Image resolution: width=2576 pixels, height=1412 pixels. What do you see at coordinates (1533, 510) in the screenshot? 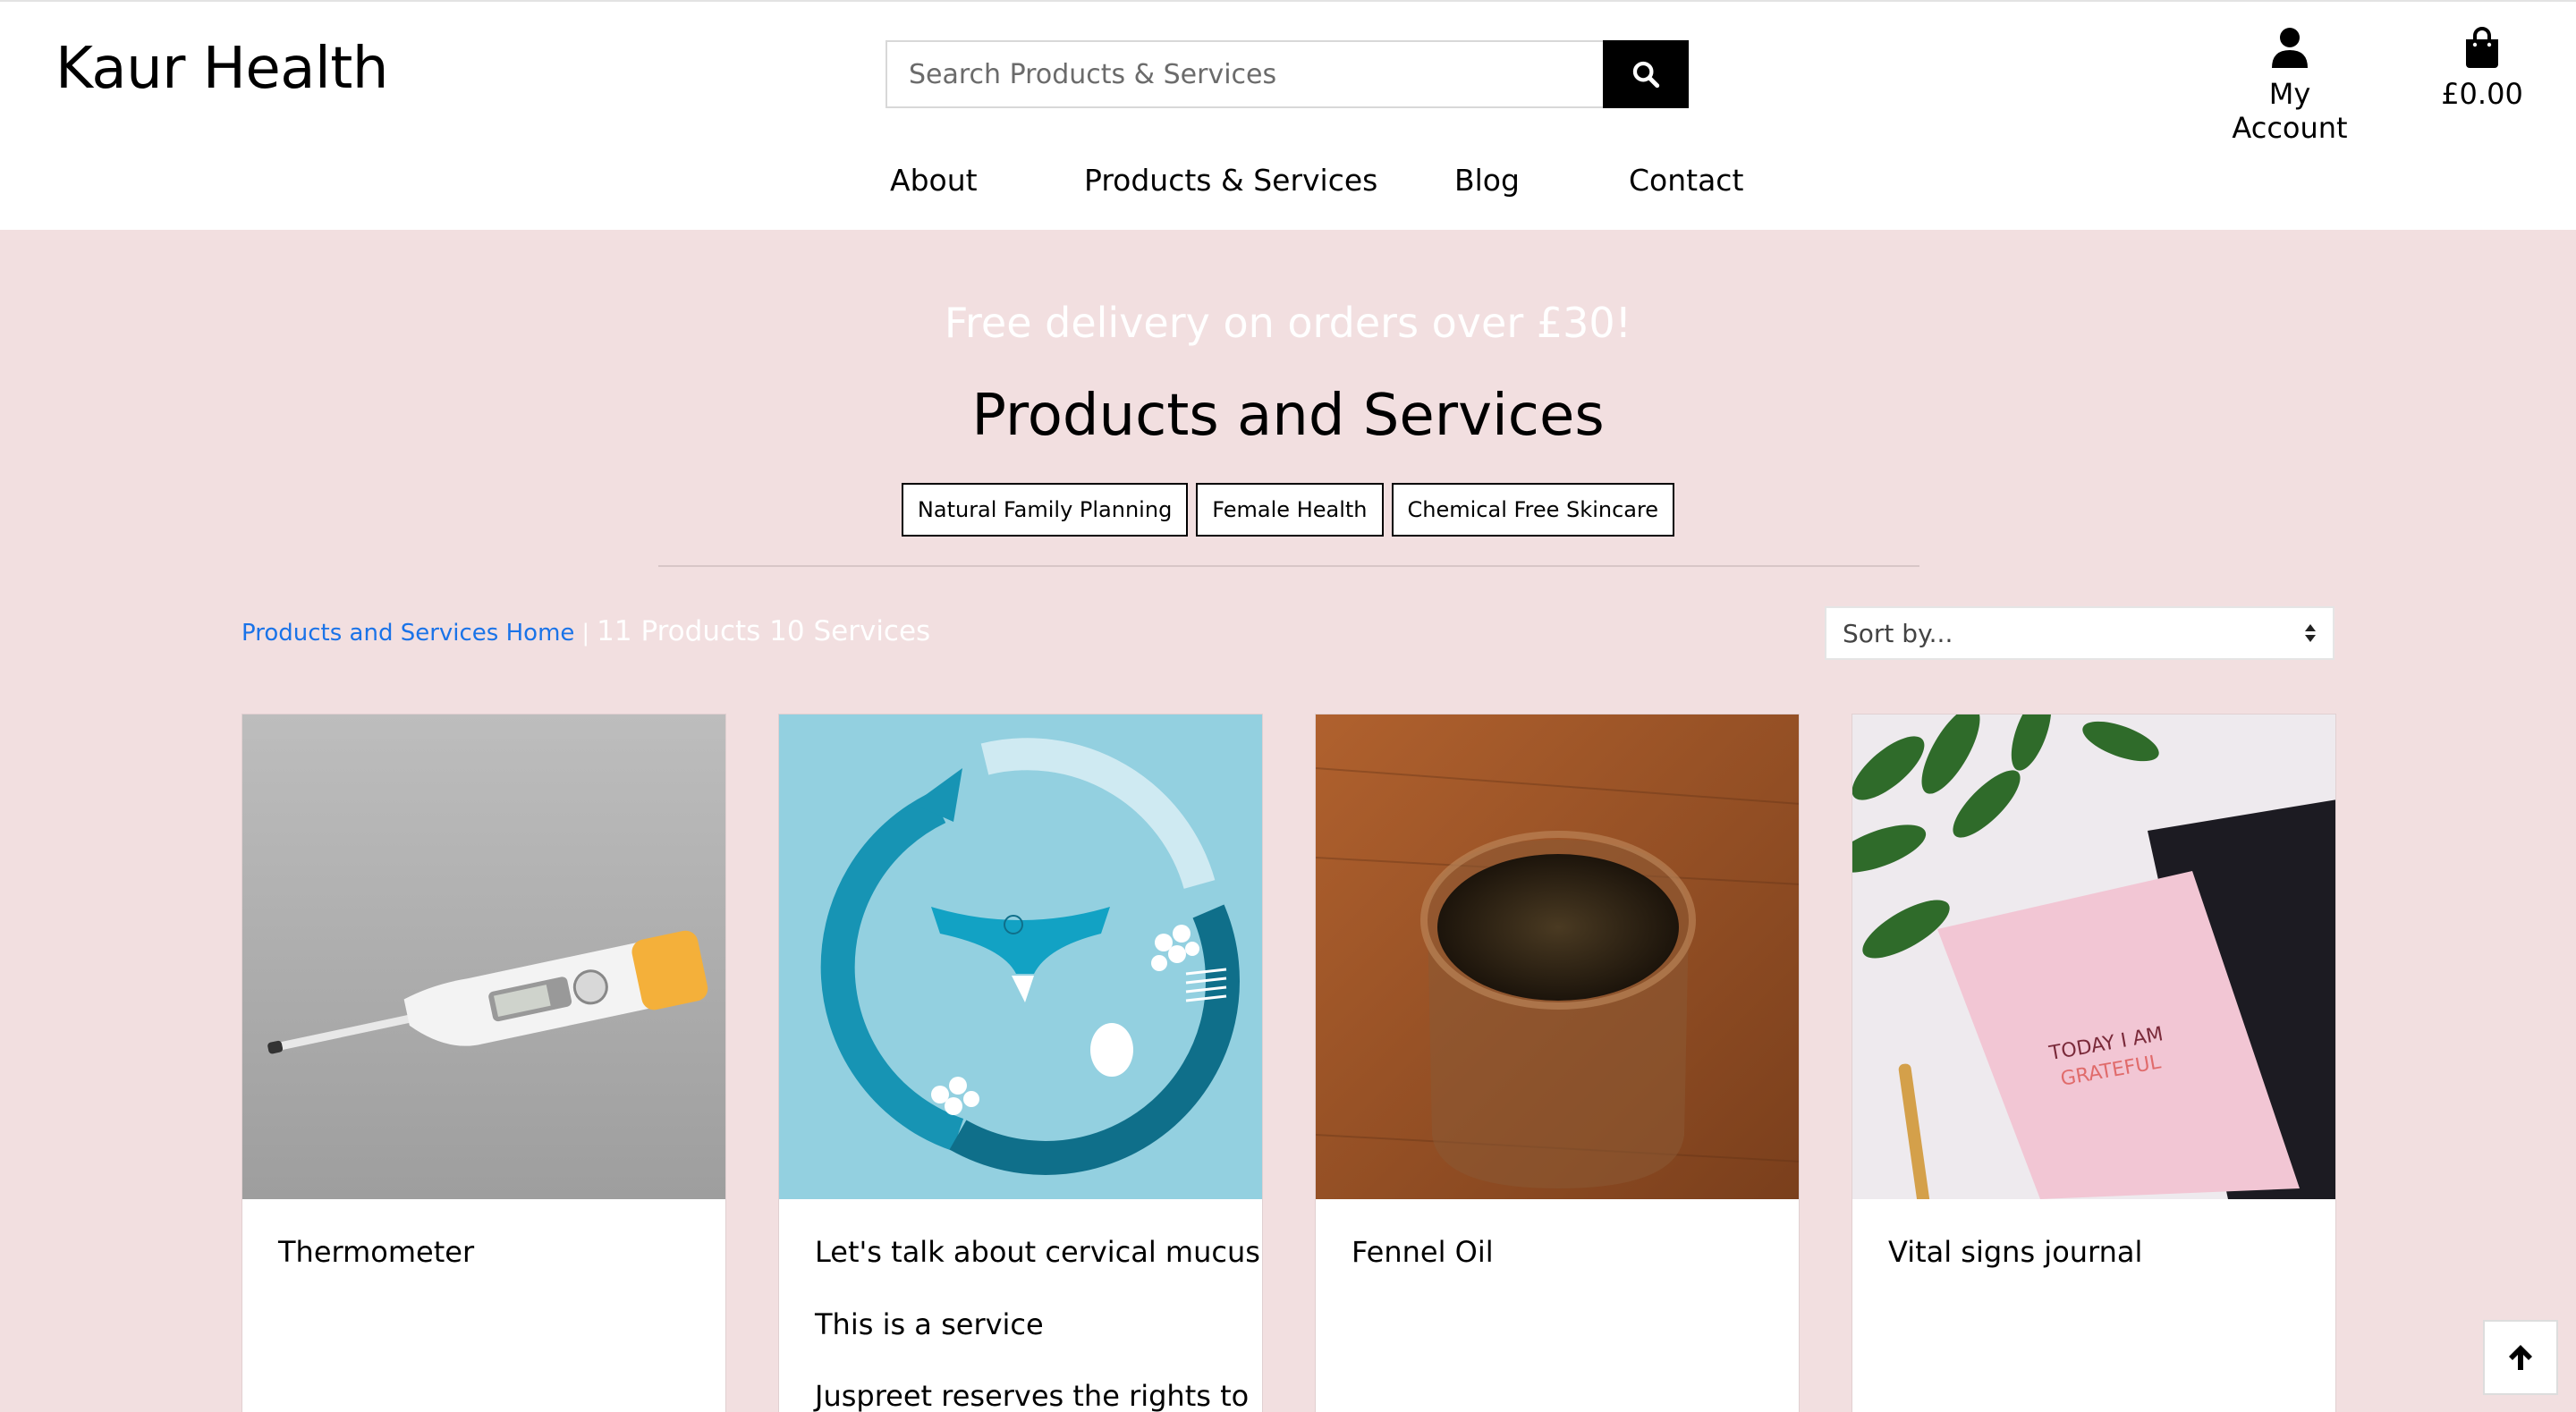
I see `filter-chemical-free-skincare: Chemical Free Skincare` at bounding box center [1533, 510].